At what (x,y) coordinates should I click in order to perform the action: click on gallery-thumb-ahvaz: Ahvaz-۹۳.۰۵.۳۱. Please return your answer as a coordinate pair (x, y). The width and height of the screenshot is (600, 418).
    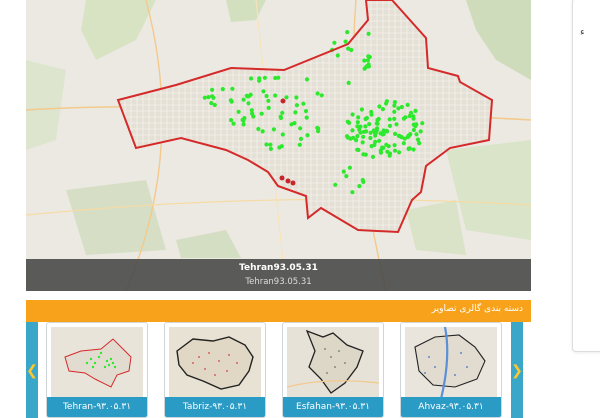
    Looking at the image, I should click on (451, 370).